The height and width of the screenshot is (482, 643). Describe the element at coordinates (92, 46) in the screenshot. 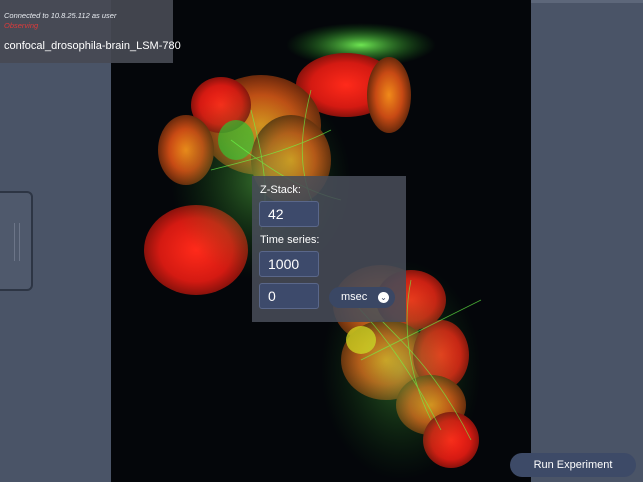

I see `device-name: confocal_drosophila-brain_LSM-780` at that location.